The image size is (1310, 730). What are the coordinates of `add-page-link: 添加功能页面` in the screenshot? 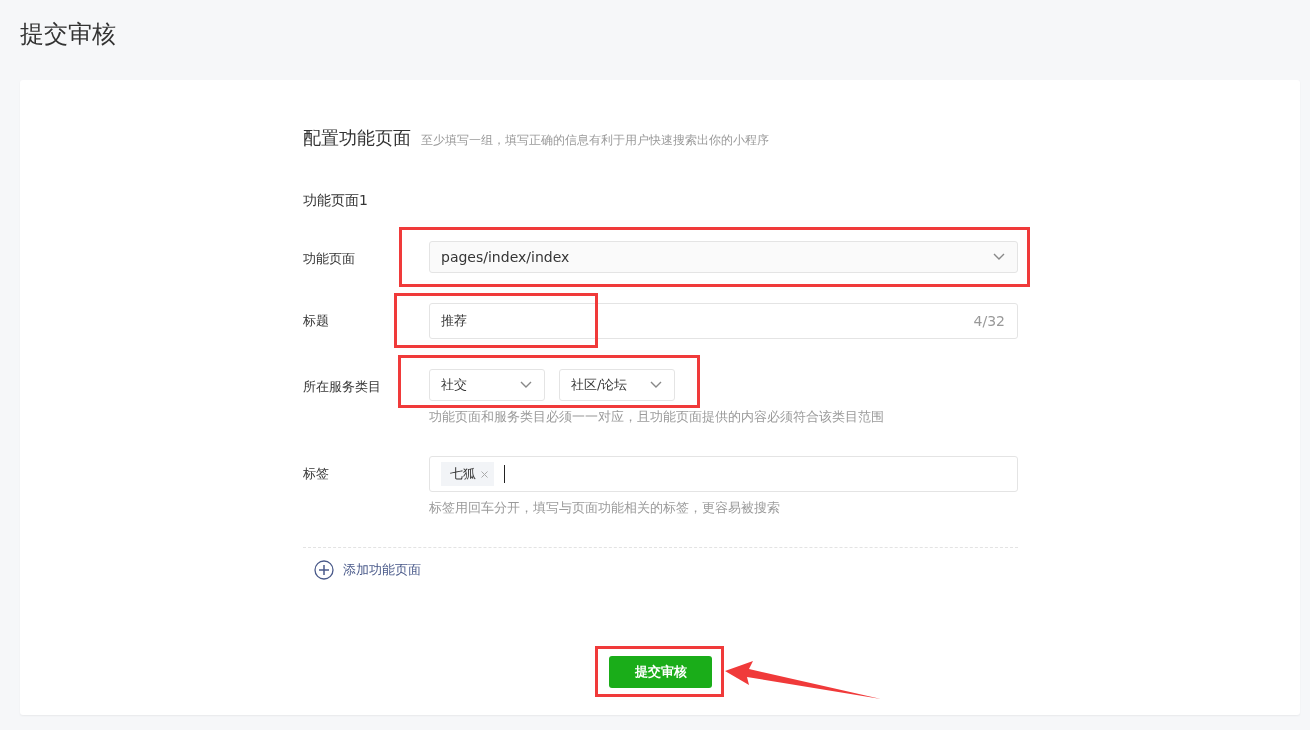 It's located at (367, 570).